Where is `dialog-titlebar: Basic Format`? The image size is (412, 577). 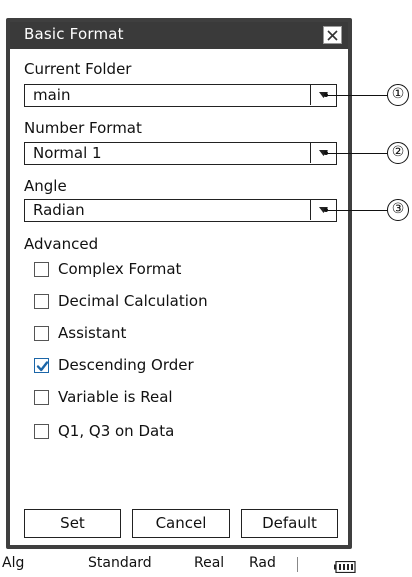 dialog-titlebar: Basic Format is located at coordinates (179, 35).